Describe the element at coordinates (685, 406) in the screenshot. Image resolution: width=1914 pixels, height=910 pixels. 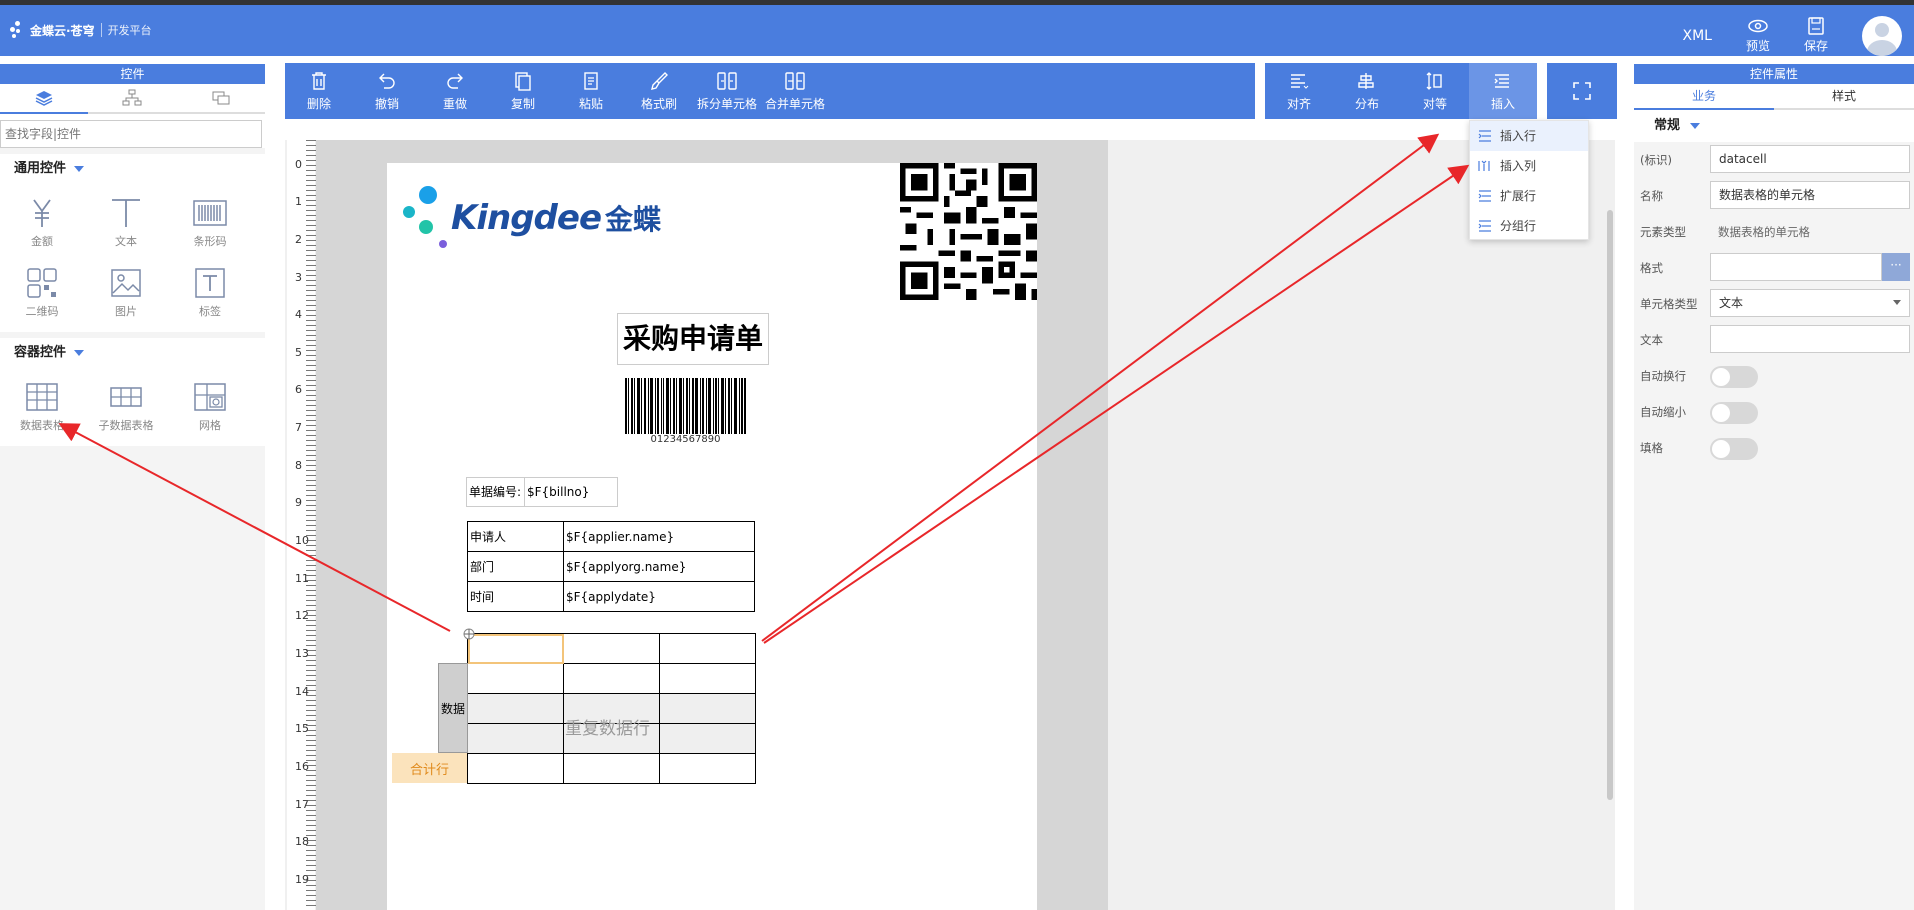
I see `barcode-image` at that location.